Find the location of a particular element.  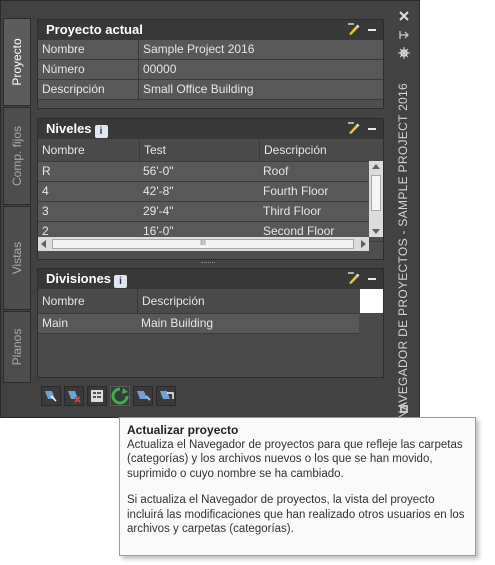

tab-vistas-label: Vistas is located at coordinates (17, 258).